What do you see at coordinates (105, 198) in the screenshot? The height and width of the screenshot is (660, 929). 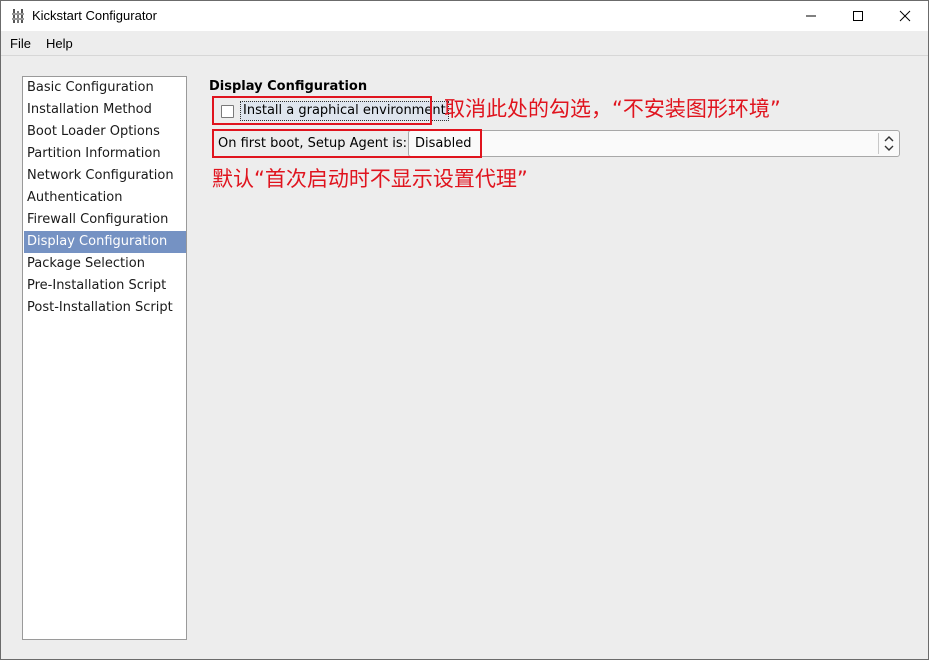 I see `sidebar-item-authentication: Authentication` at bounding box center [105, 198].